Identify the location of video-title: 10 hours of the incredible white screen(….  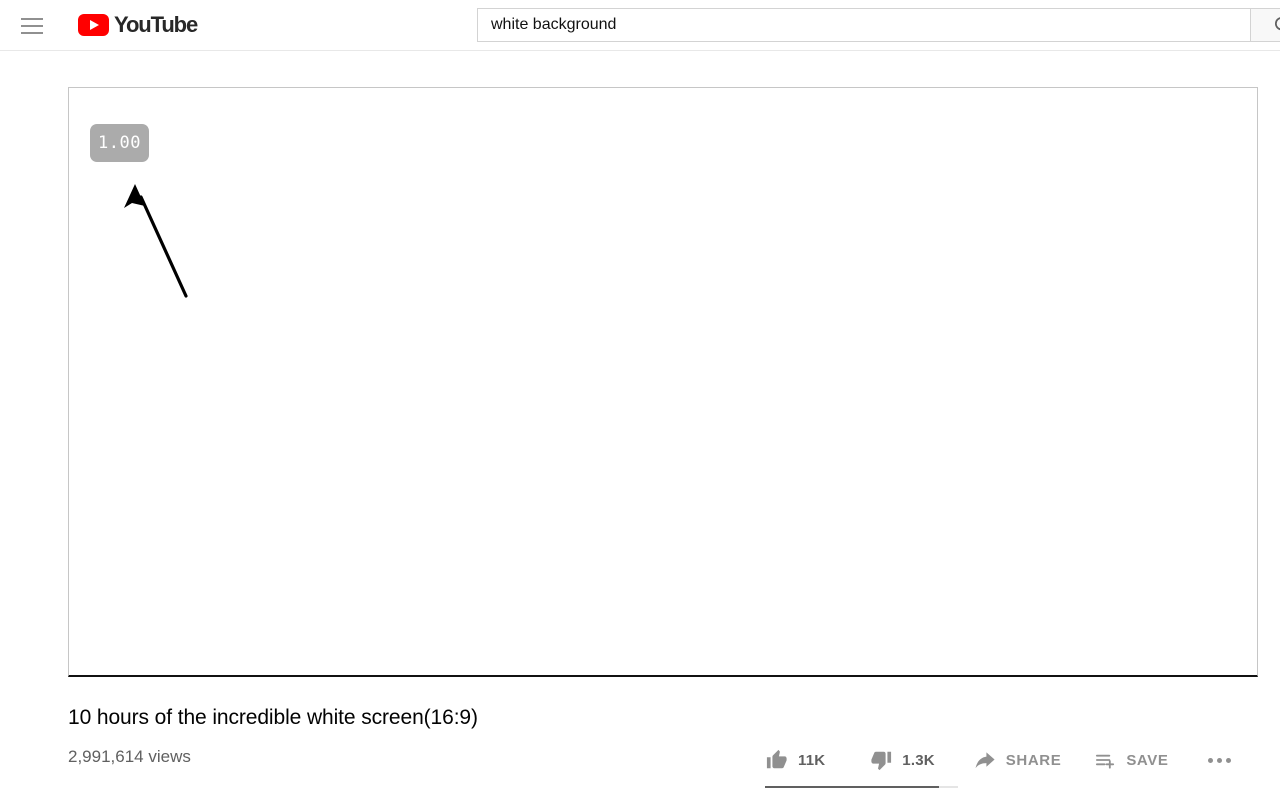
(273, 717).